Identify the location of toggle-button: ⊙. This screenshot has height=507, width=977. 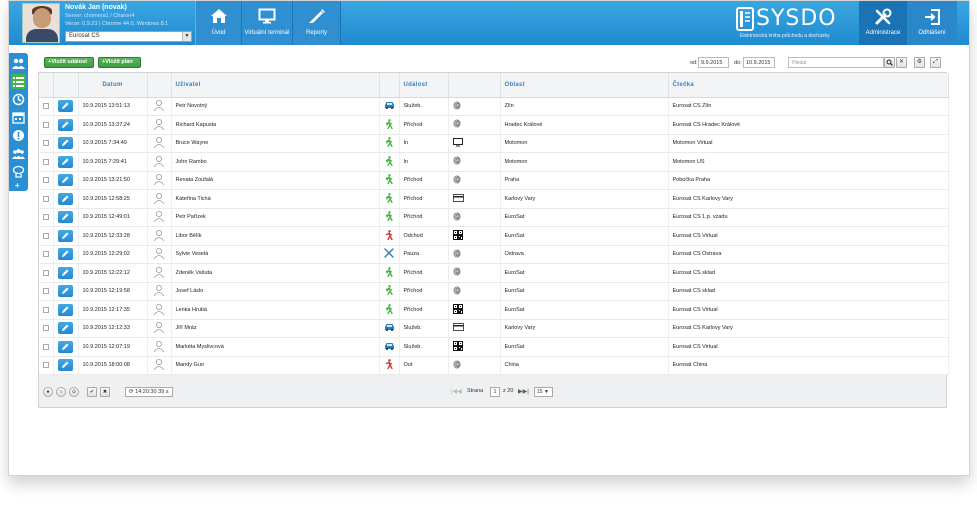
(74, 392).